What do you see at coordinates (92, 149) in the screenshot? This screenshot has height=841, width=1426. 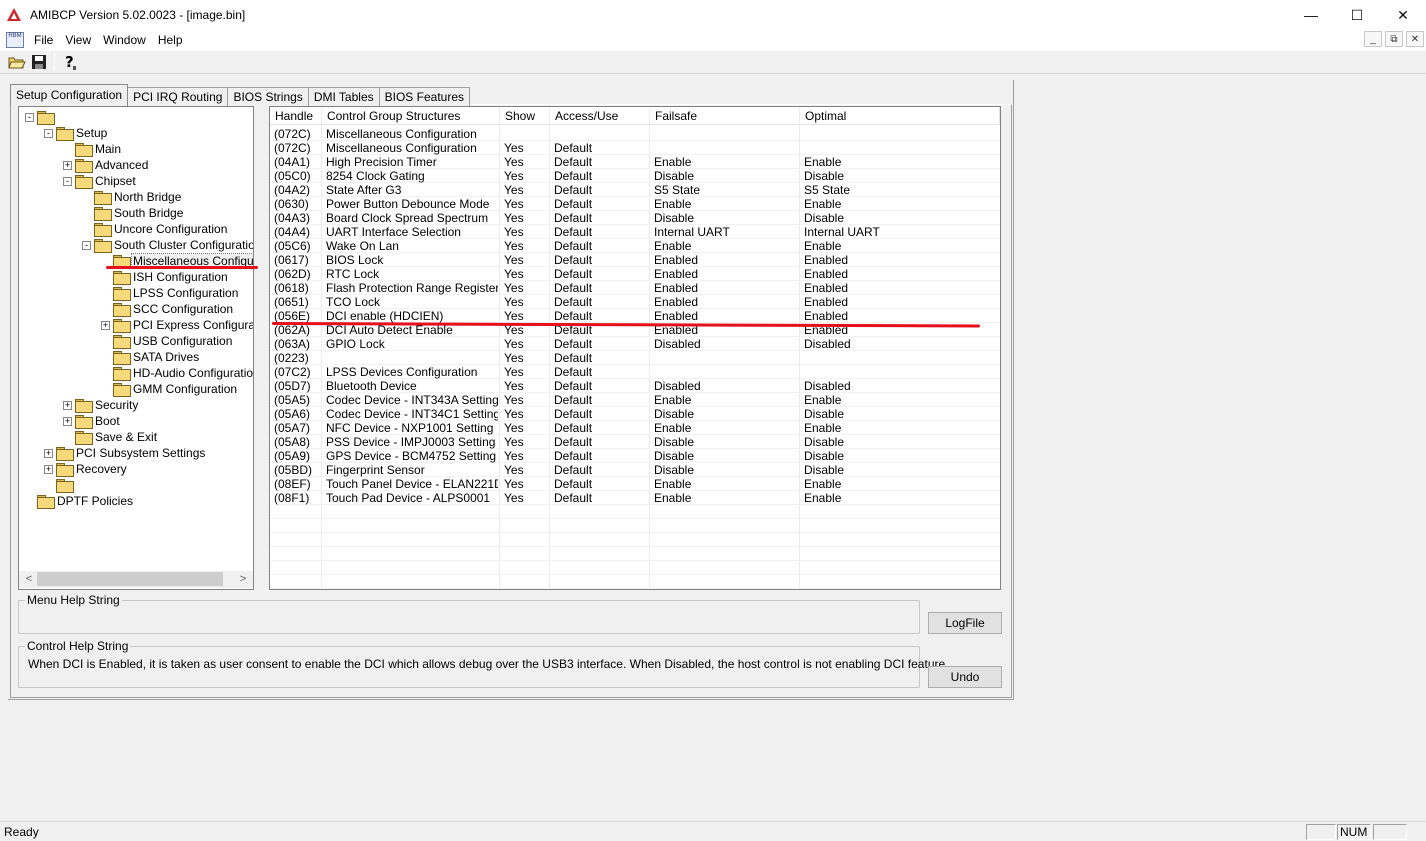 I see `tree-item: Main` at bounding box center [92, 149].